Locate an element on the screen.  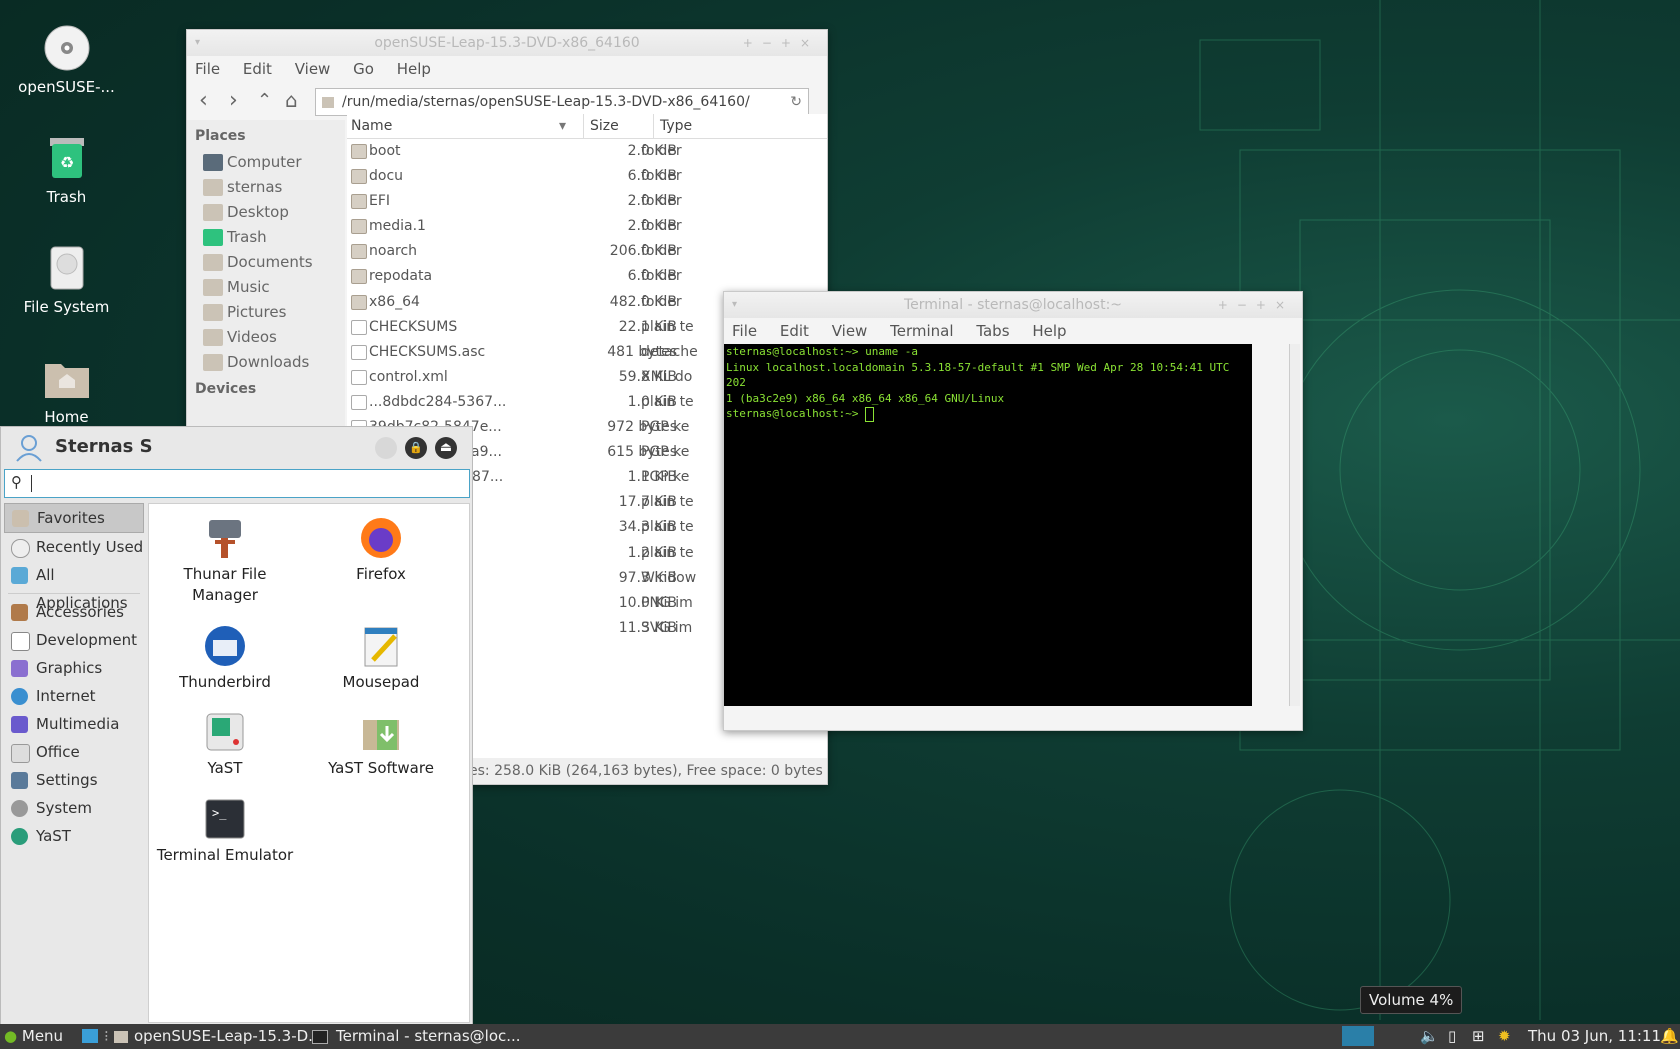
category-yast: YaST is located at coordinates (74, 836).